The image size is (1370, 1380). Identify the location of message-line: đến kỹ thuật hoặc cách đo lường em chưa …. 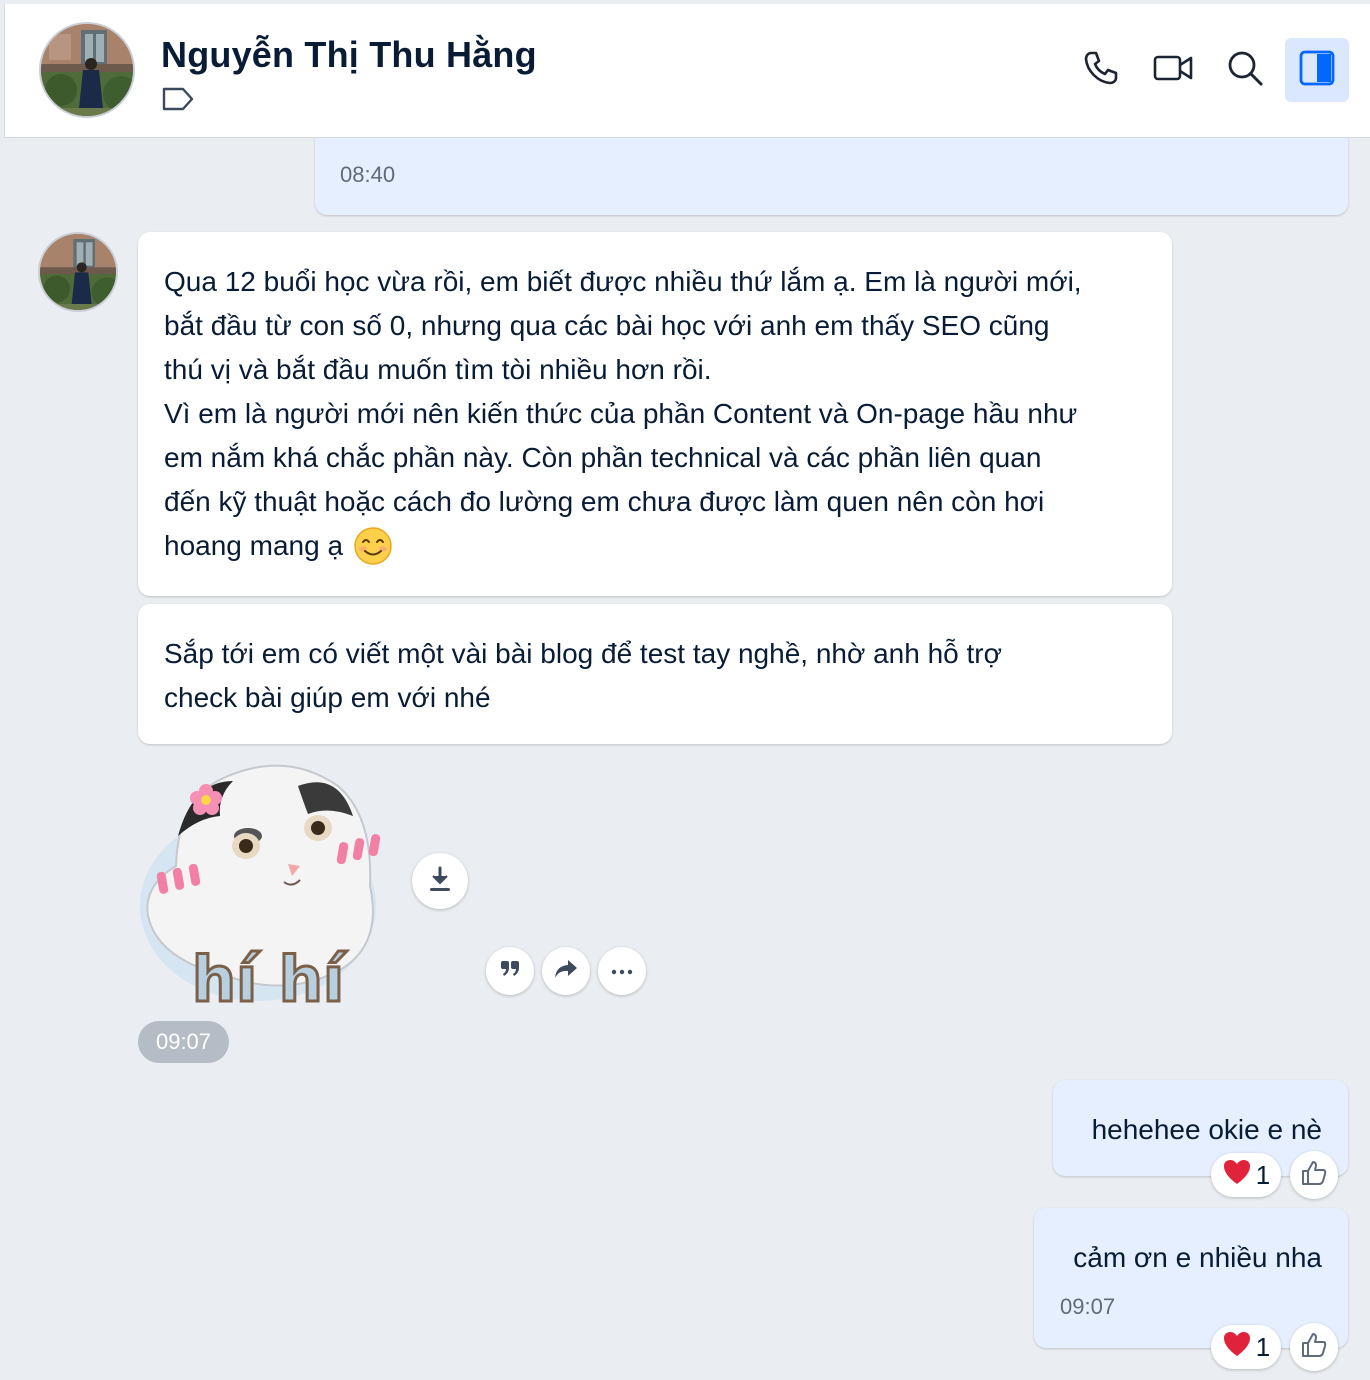
(604, 501).